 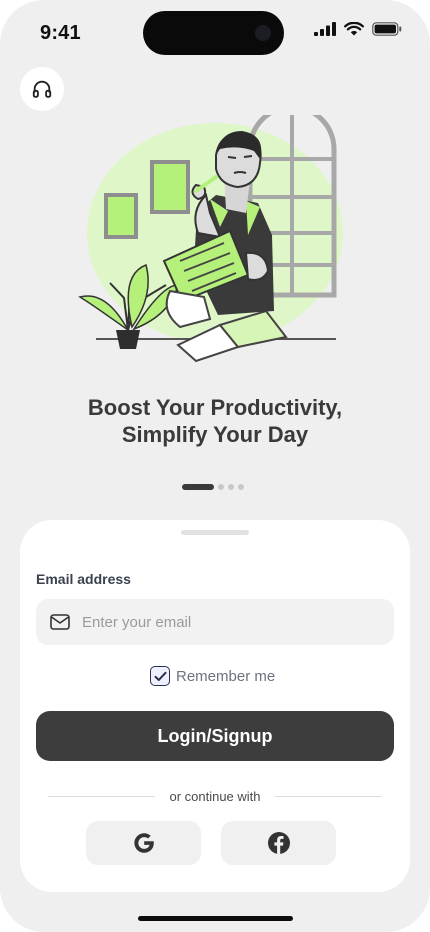 I want to click on dynamic-island, so click(x=213, y=33).